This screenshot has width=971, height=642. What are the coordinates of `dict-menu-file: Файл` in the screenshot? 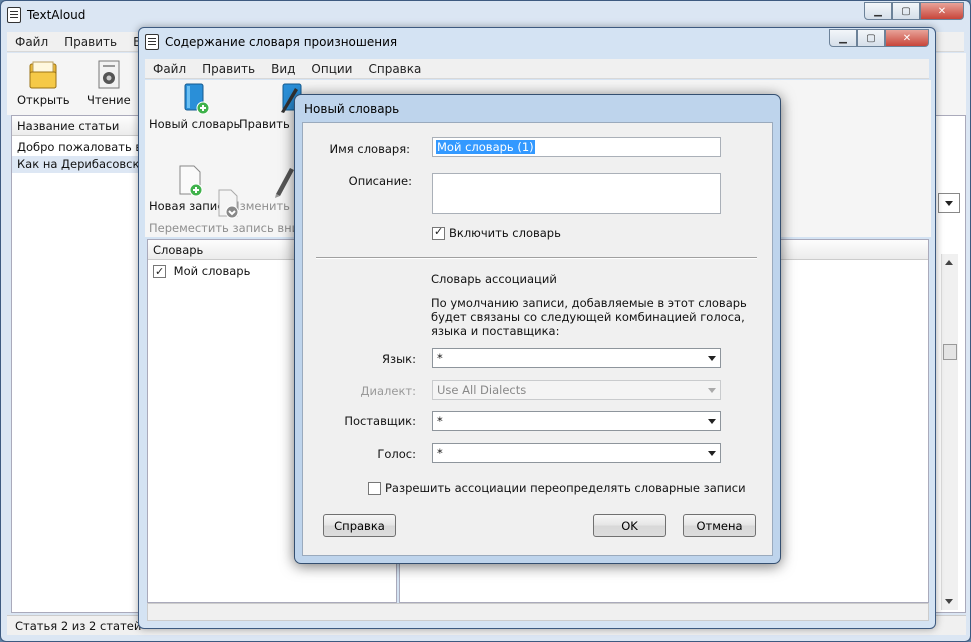 It's located at (169, 69).